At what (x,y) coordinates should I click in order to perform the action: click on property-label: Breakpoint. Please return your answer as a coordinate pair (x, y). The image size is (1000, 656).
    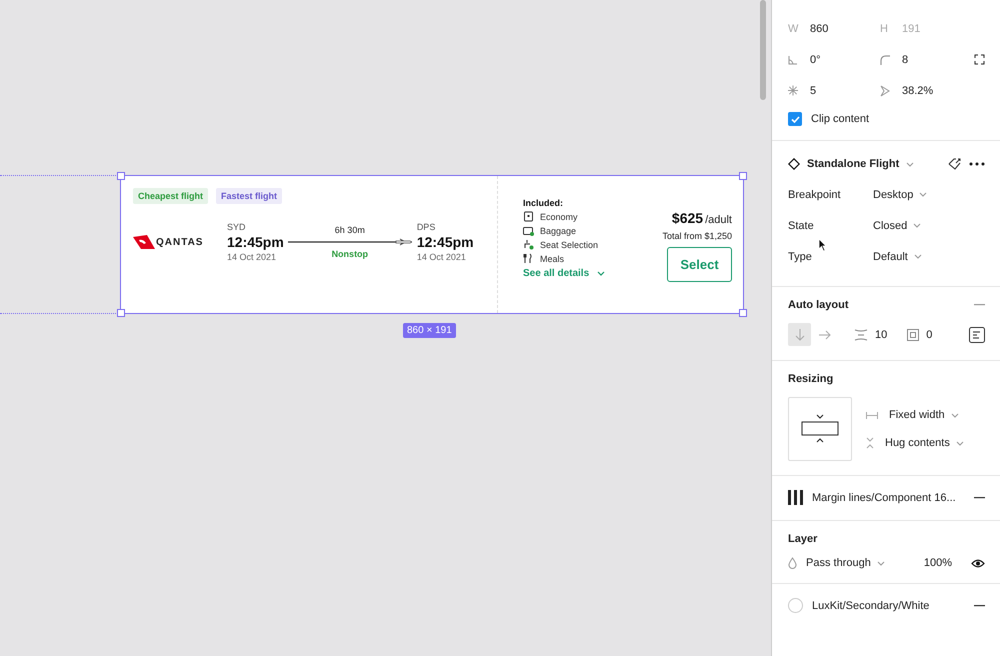
    Looking at the image, I should click on (815, 194).